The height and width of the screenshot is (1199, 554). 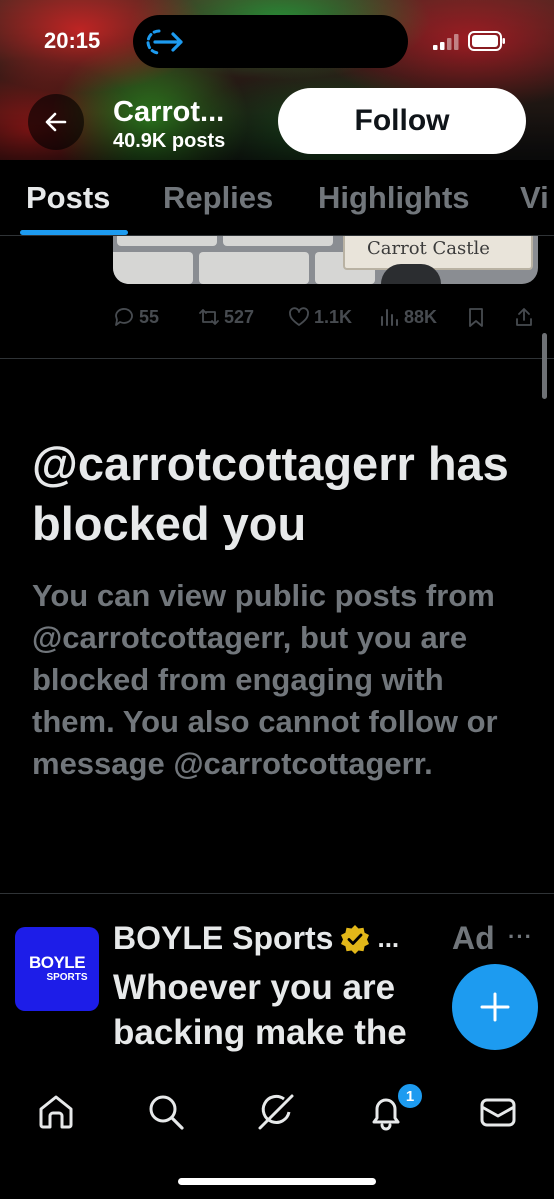 I want to click on follow-button: Follow, so click(x=402, y=121).